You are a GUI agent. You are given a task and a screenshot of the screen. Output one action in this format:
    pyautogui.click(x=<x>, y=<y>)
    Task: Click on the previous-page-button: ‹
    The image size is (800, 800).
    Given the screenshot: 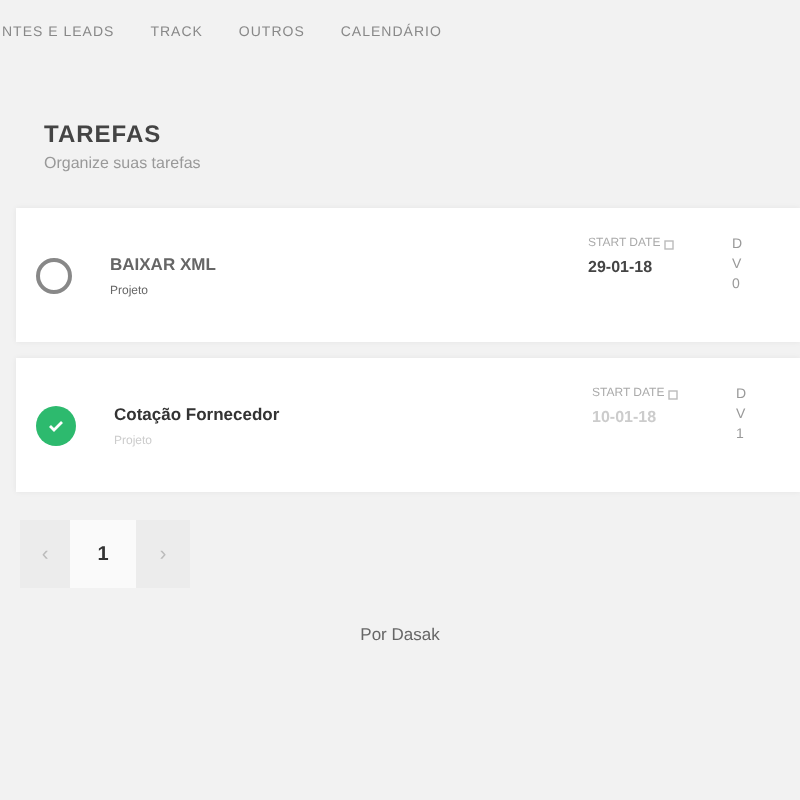 What is the action you would take?
    pyautogui.click(x=45, y=554)
    